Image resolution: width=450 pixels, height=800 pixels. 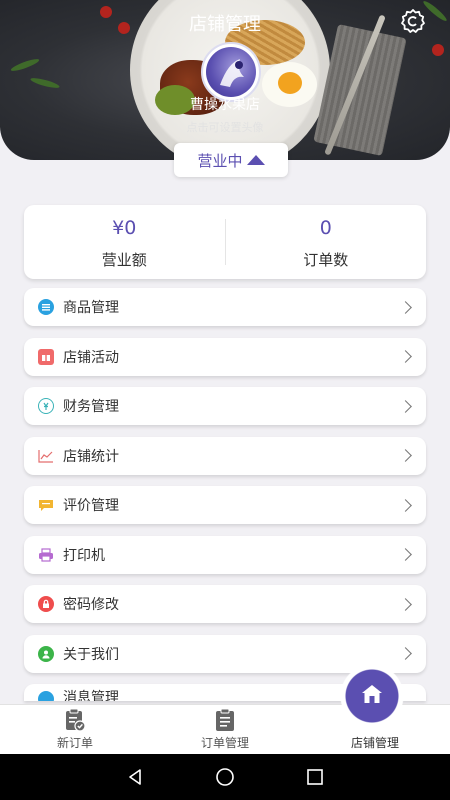 I want to click on menu-item-label: 店铺活动, so click(x=91, y=357).